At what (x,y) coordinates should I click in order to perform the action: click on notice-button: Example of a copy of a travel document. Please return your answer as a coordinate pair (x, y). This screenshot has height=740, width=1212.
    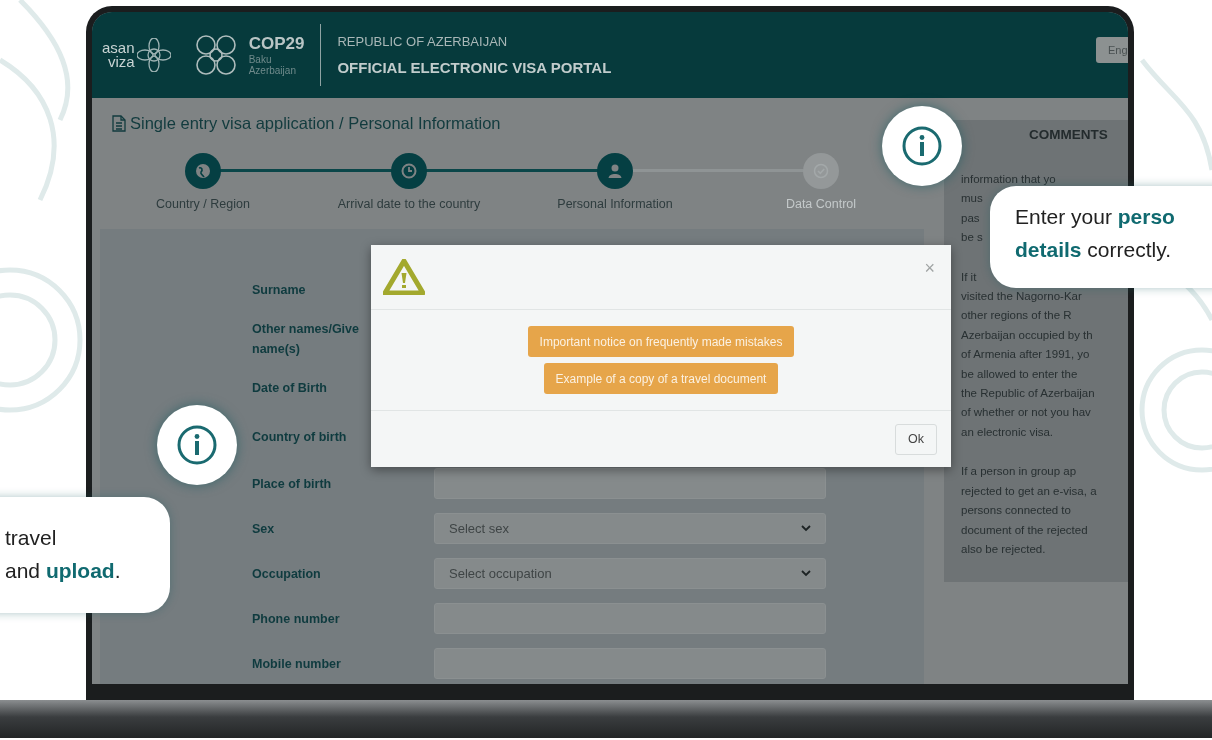
    Looking at the image, I should click on (661, 378).